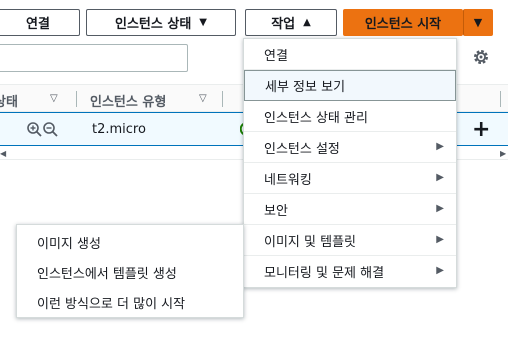  I want to click on actions-button-label: 작업, so click(283, 24).